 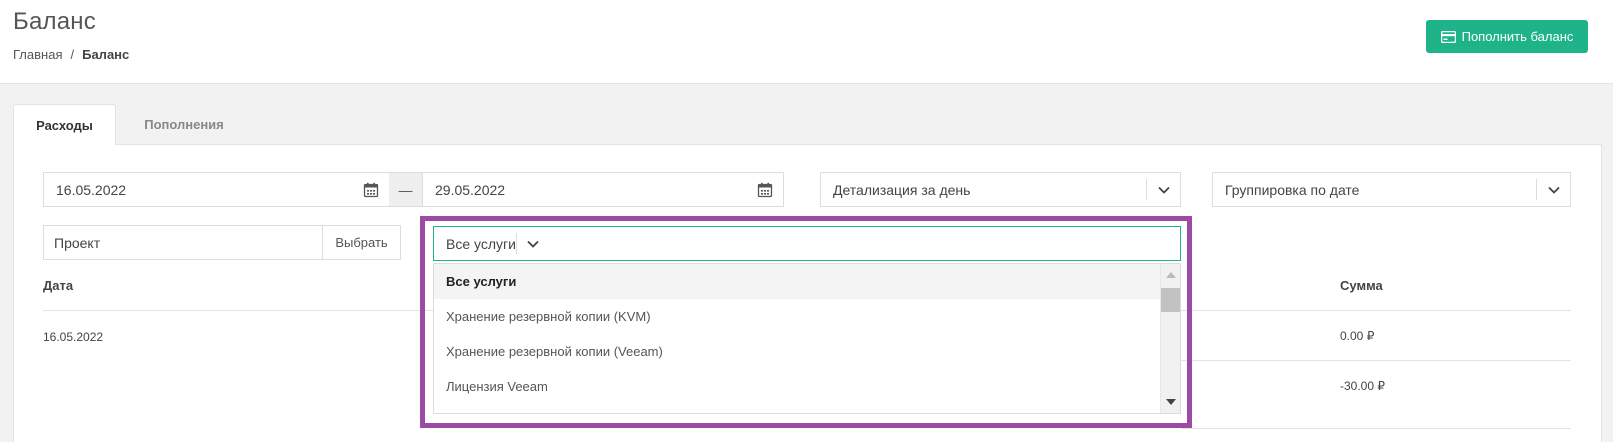 I want to click on table-row-sum: -30.00 ₽, so click(x=1362, y=386).